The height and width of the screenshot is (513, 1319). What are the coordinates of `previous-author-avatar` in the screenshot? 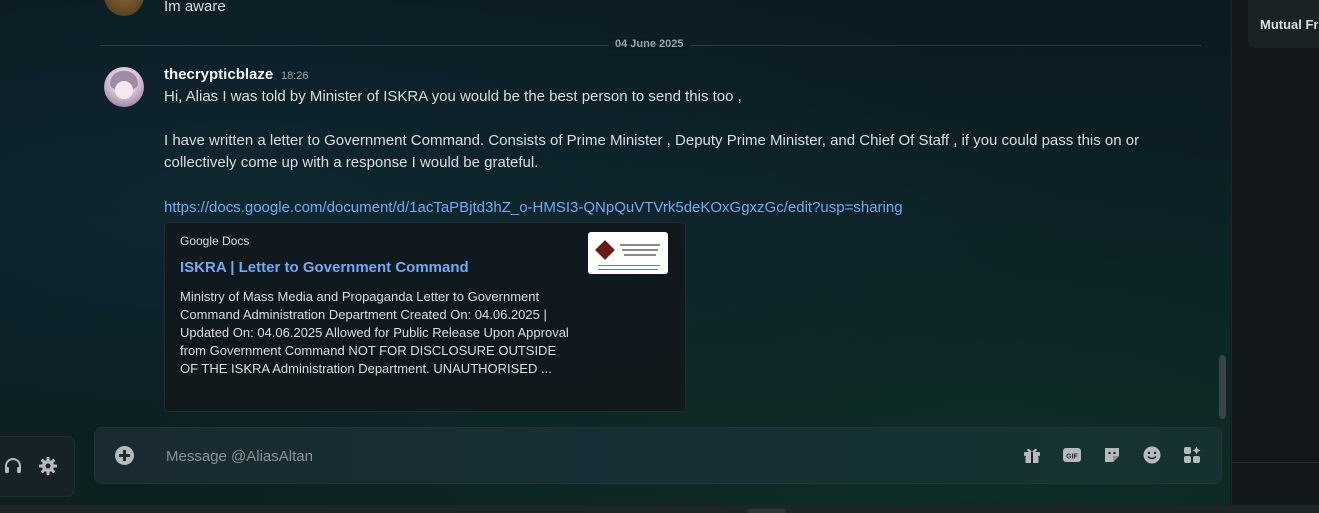 It's located at (124, 8).